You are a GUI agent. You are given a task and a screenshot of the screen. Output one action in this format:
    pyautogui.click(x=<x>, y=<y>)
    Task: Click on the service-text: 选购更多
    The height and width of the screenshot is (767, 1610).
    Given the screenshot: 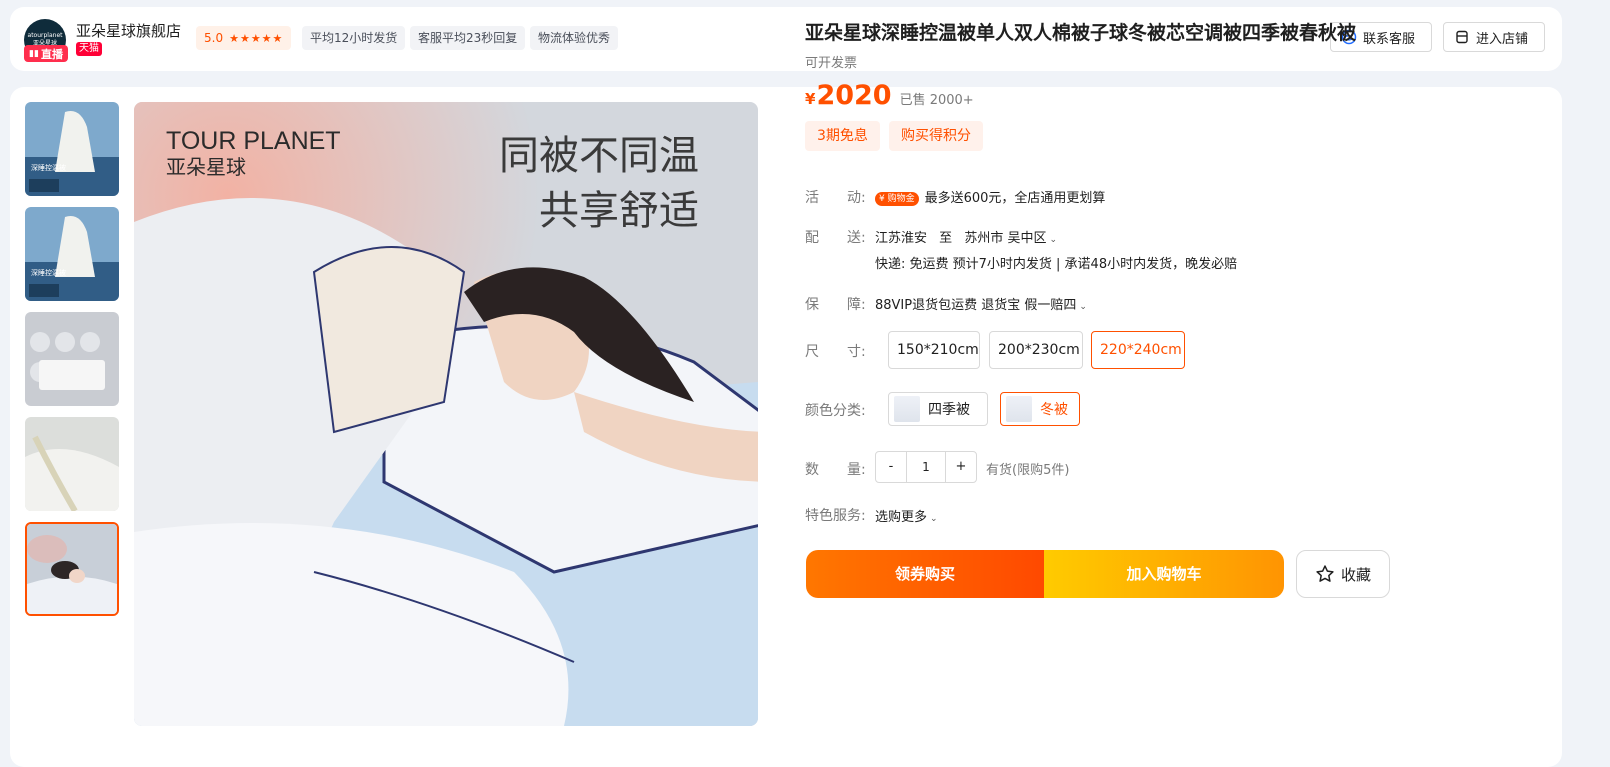 What is the action you would take?
    pyautogui.click(x=901, y=517)
    